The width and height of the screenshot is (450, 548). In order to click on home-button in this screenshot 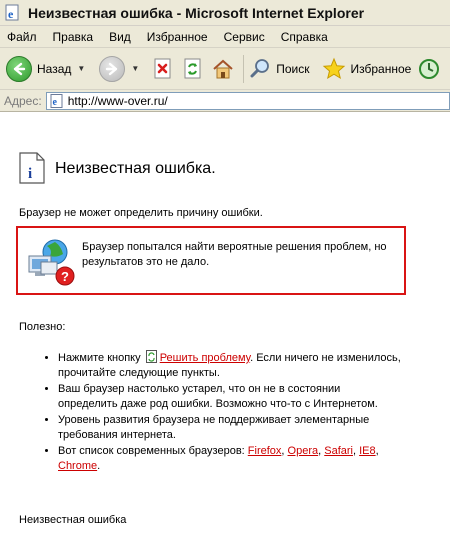, I will do `click(223, 69)`.